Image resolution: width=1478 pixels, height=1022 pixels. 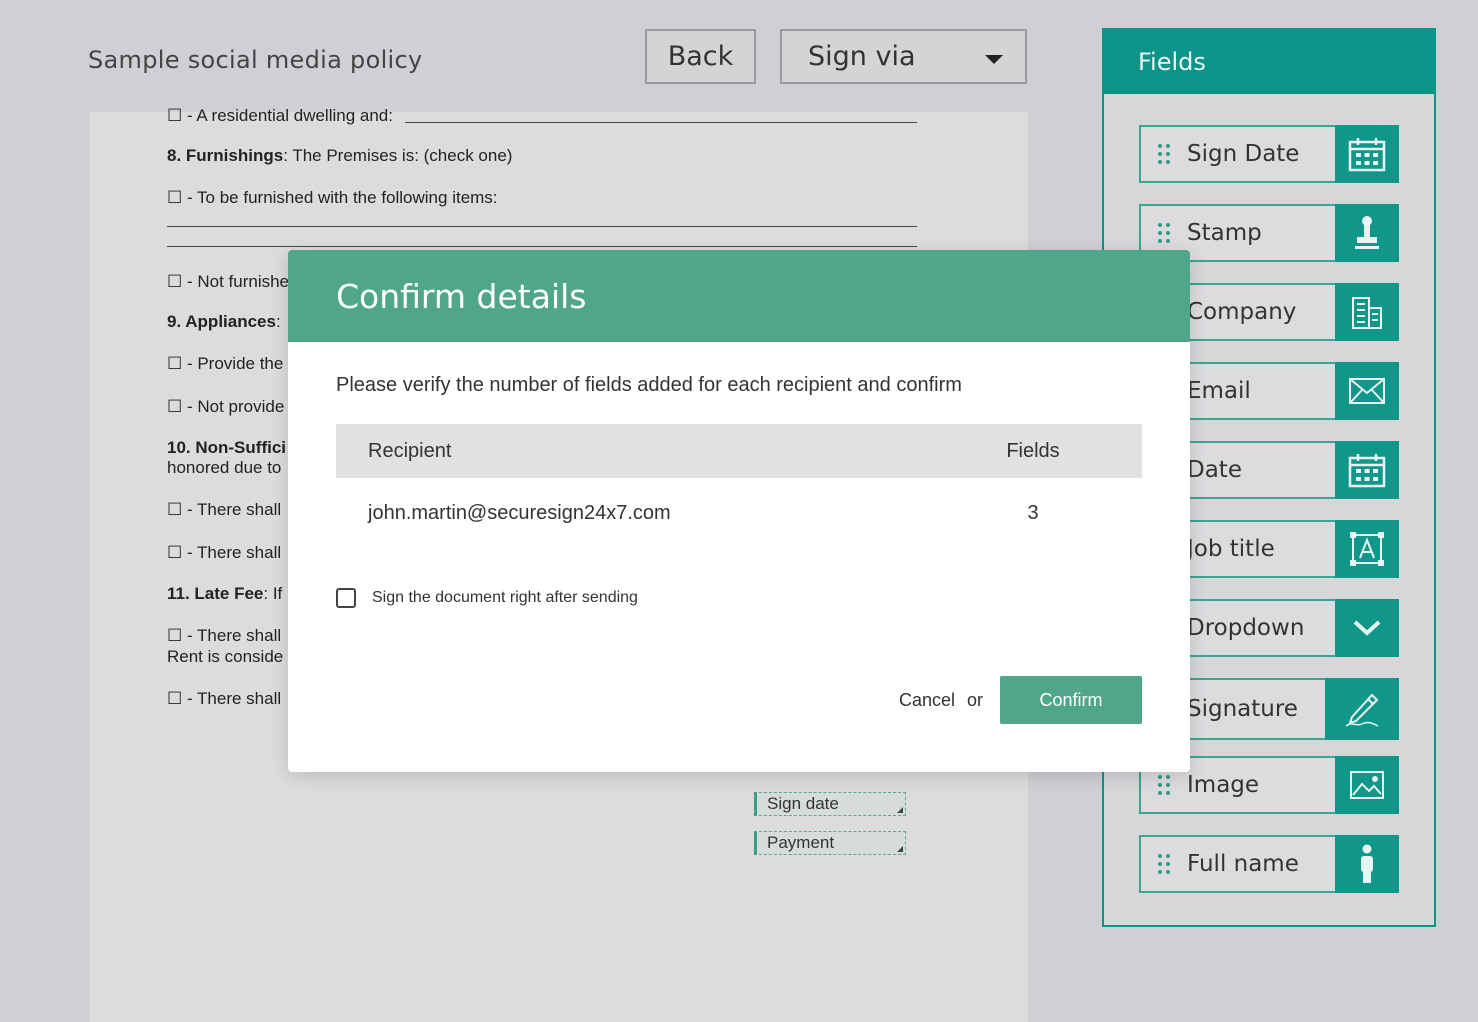 I want to click on doc-line: ☐ - Not furnishe, so click(x=228, y=281).